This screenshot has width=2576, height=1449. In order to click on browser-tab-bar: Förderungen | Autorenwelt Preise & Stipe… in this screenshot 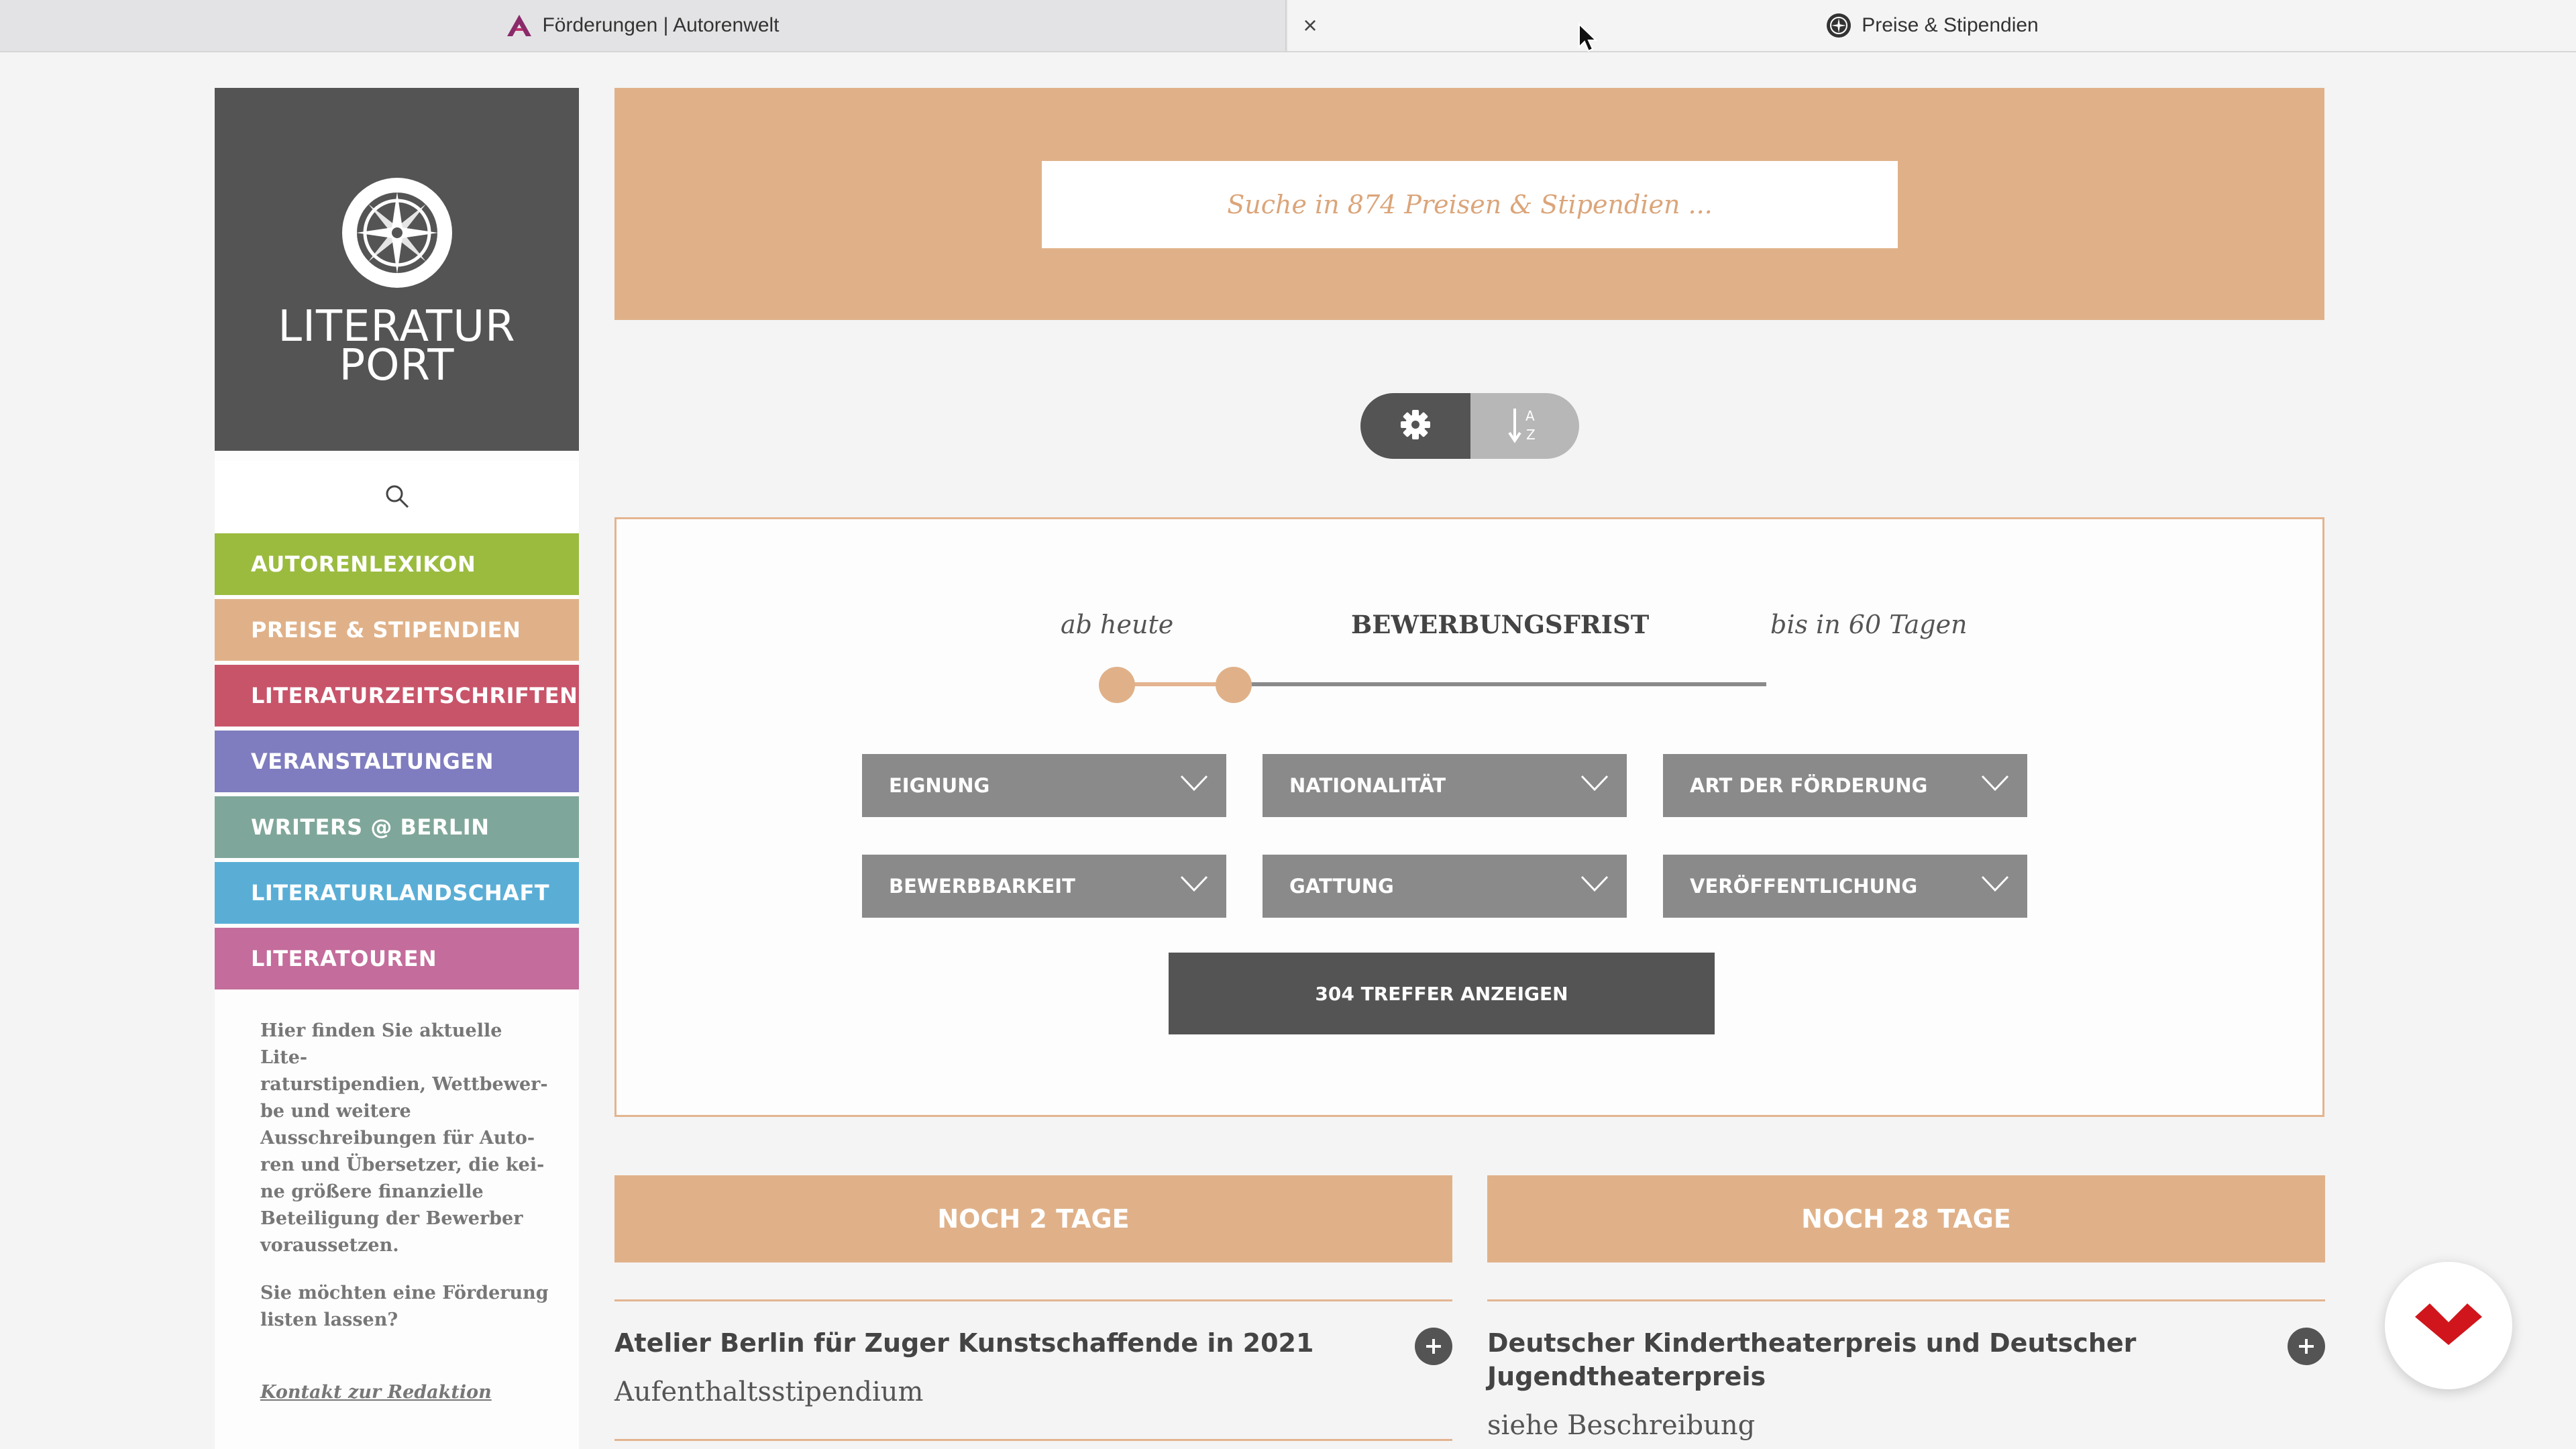, I will do `click(1288, 26)`.